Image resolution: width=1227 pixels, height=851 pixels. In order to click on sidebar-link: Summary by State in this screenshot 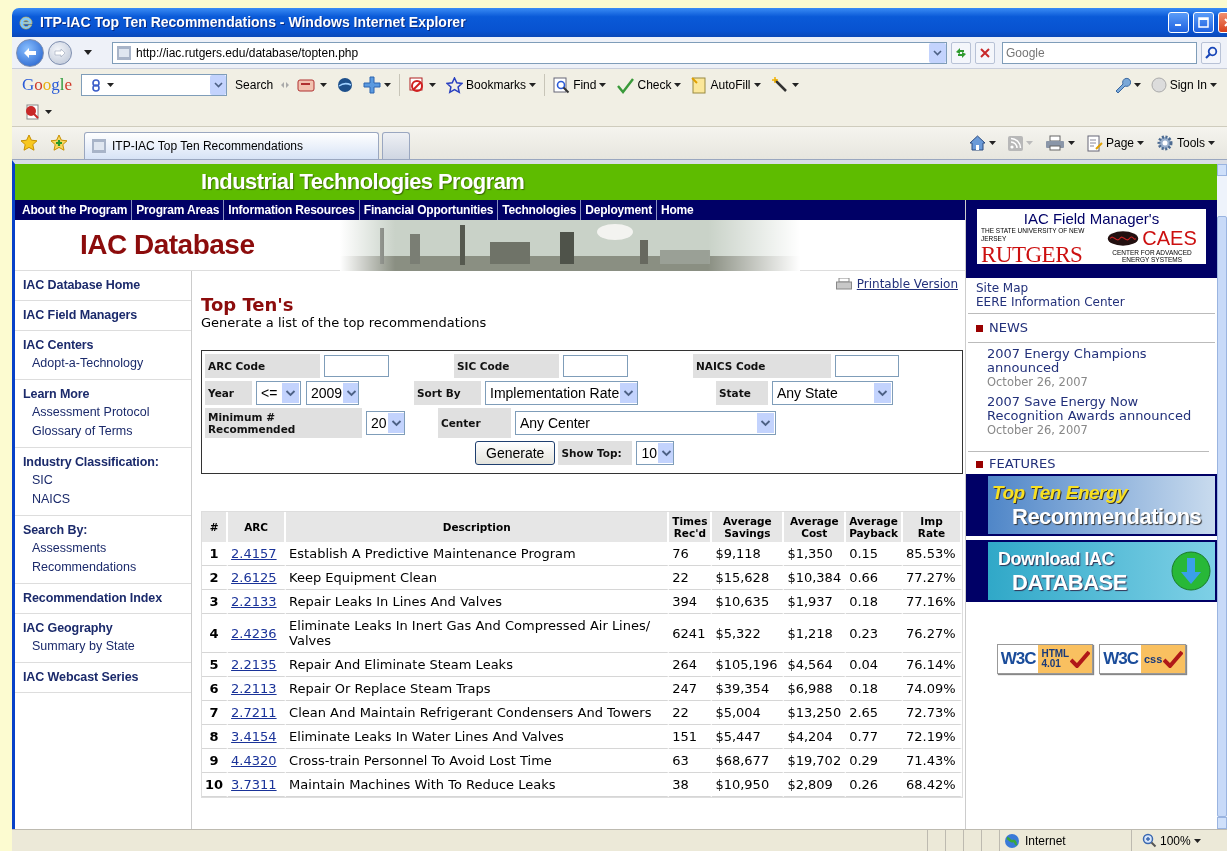, I will do `click(103, 646)`.